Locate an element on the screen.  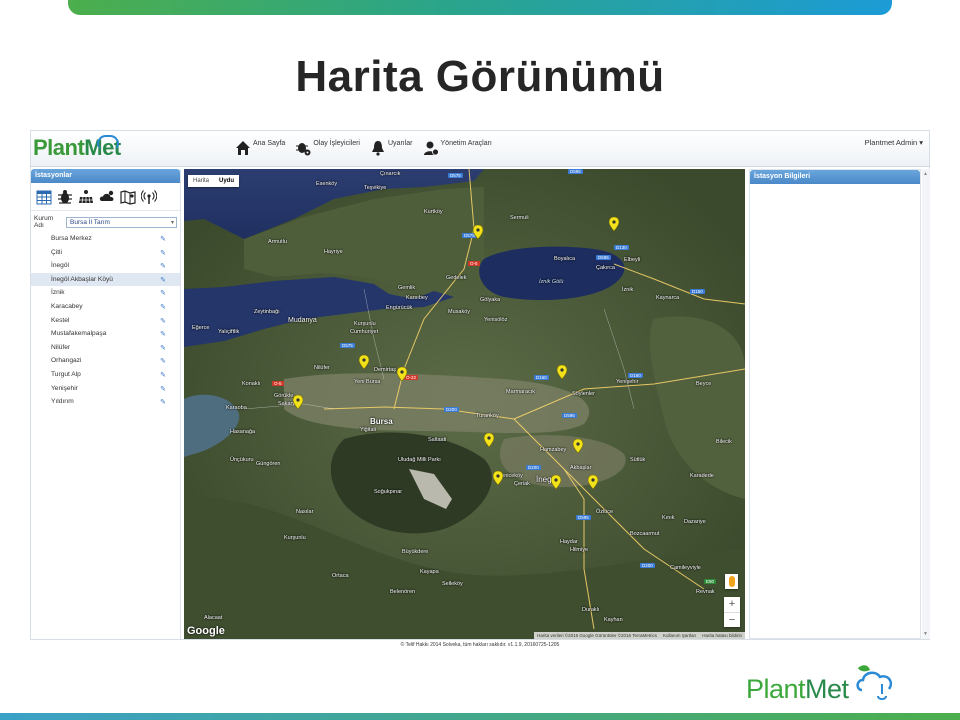
zoom-in-button: + is located at coordinates (732, 604).